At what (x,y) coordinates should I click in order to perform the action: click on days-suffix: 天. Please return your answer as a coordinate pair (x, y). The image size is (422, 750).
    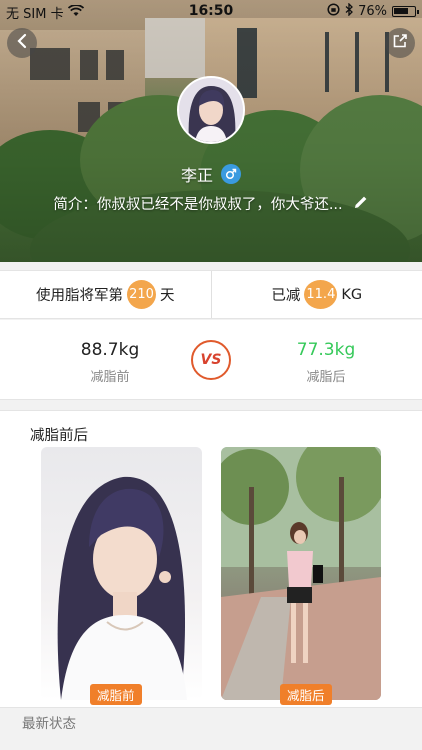
    Looking at the image, I should click on (167, 296).